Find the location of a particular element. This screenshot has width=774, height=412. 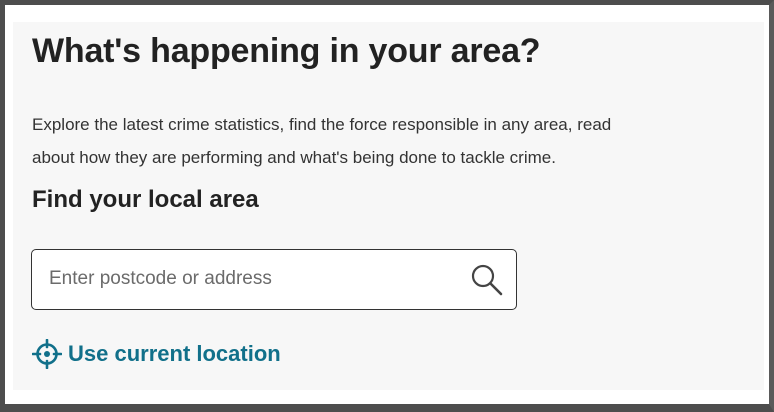

search-button is located at coordinates (487, 280).